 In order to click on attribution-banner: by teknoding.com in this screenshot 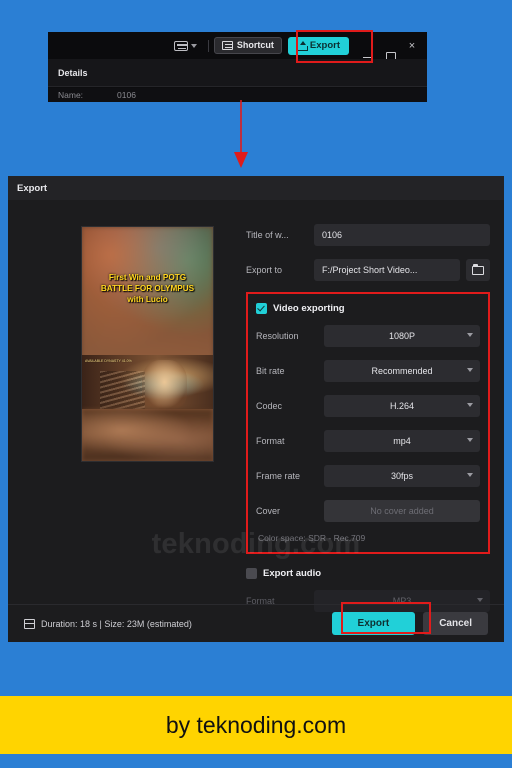, I will do `click(256, 725)`.